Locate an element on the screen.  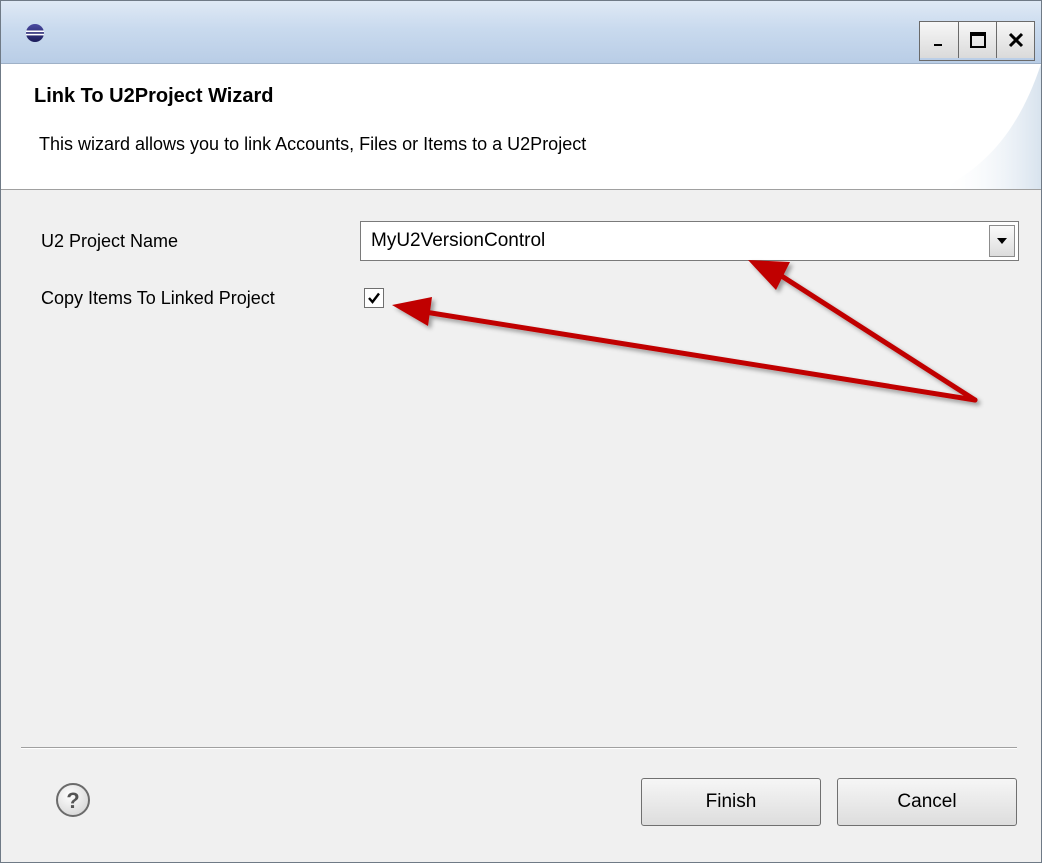
close-button is located at coordinates (1015, 40).